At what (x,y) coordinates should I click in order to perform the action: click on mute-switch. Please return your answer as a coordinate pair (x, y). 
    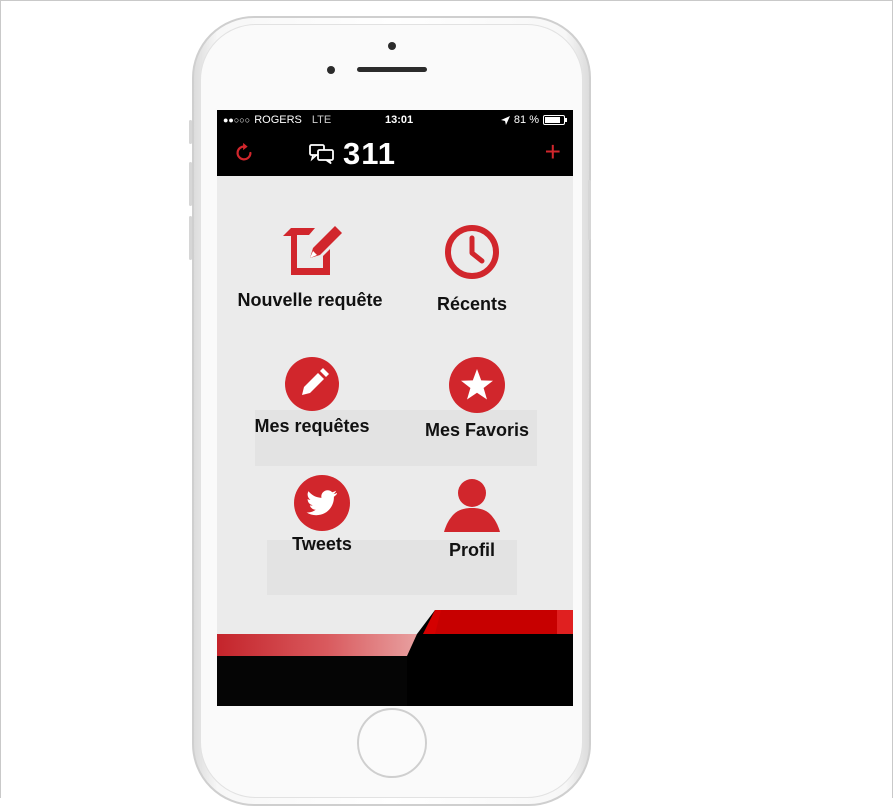
    Looking at the image, I should click on (190, 132).